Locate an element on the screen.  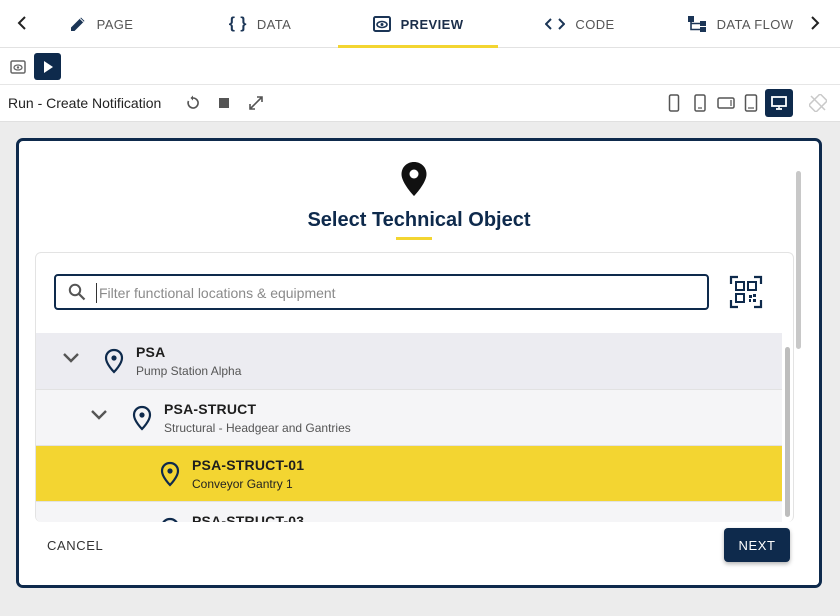
tab-page: PAGE is located at coordinates (101, 24).